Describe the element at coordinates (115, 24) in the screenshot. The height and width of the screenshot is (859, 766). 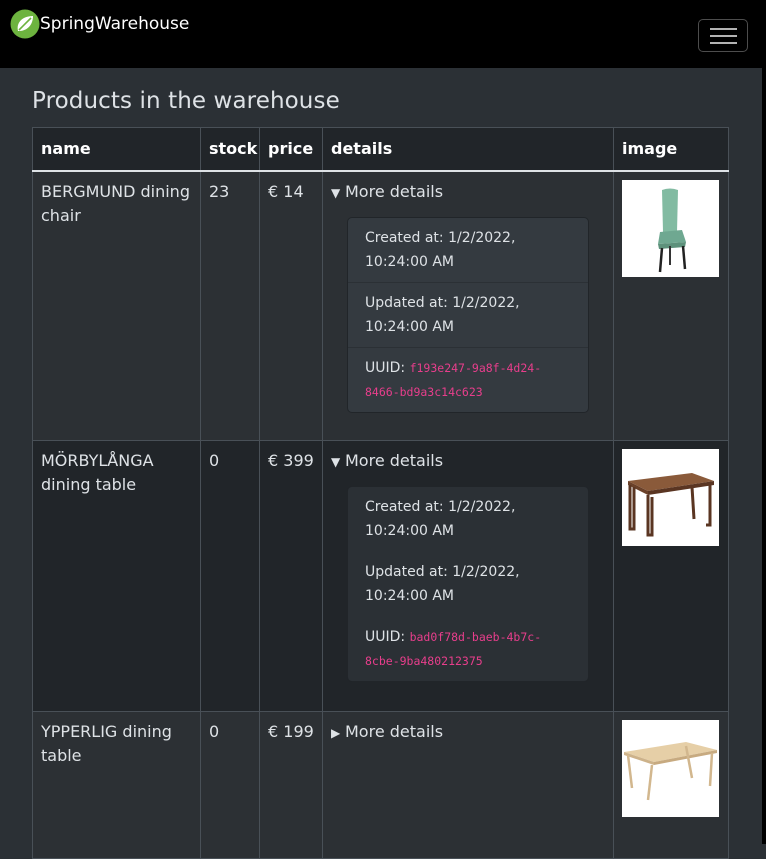
I see `brand-name: SpringWarehouse` at that location.